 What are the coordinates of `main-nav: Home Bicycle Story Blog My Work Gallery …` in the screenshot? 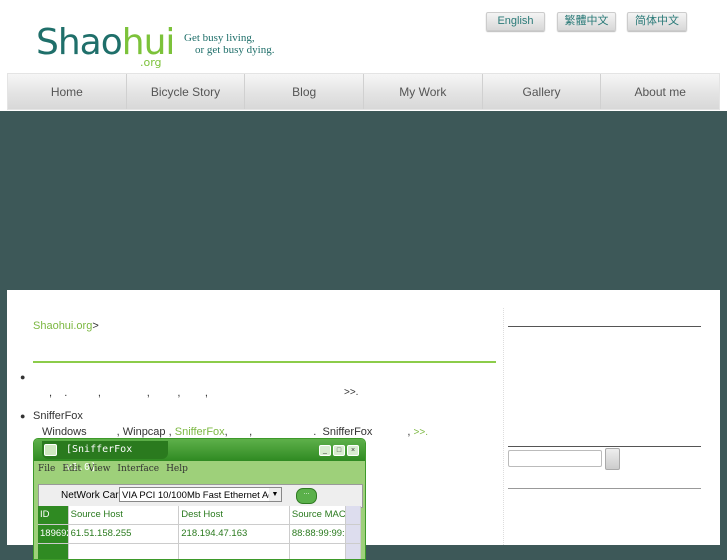 It's located at (363, 91).